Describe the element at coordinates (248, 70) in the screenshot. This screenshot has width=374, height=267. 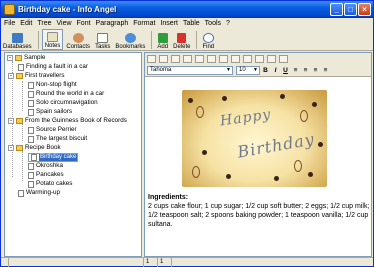
I see `size-select: 10 ▼` at that location.